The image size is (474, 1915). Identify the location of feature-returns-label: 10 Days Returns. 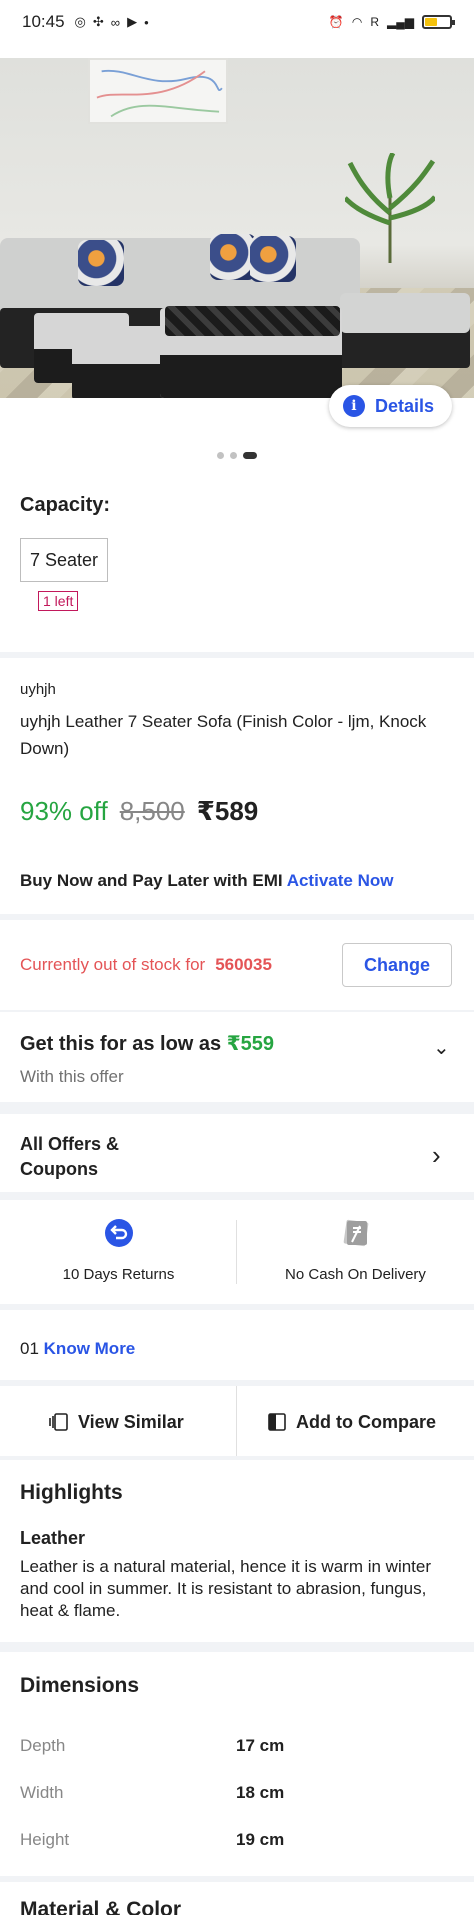
(118, 1274).